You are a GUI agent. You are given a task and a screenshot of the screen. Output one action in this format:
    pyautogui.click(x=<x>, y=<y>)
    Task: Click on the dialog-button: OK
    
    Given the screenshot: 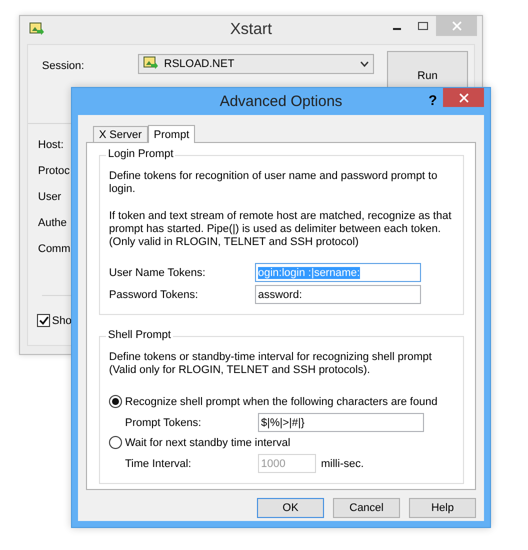 What is the action you would take?
    pyautogui.click(x=290, y=508)
    